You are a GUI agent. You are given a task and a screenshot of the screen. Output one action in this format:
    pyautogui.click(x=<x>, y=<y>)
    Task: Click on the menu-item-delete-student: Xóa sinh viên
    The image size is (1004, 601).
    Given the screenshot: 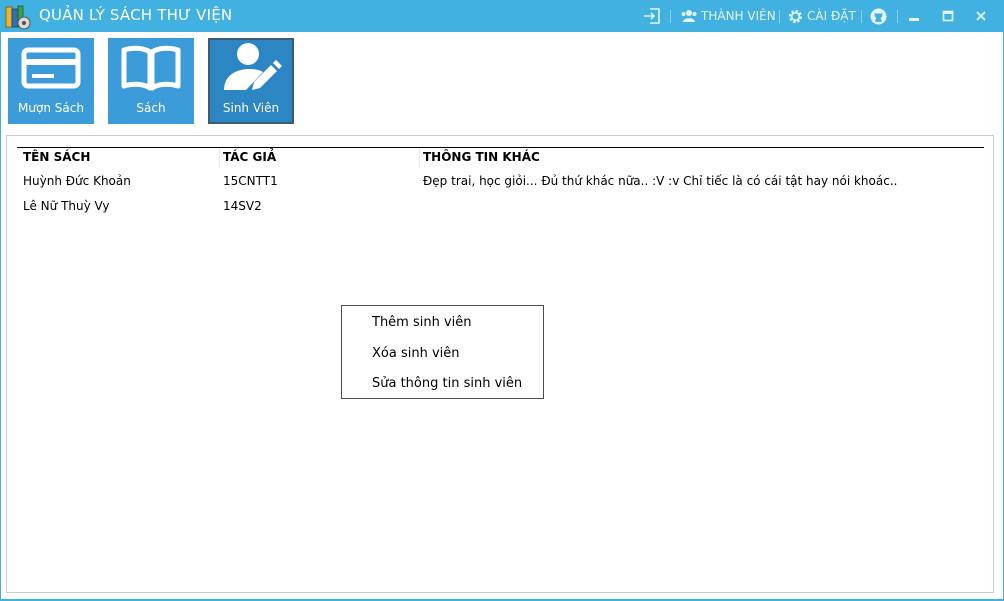 What is the action you would take?
    pyautogui.click(x=442, y=354)
    